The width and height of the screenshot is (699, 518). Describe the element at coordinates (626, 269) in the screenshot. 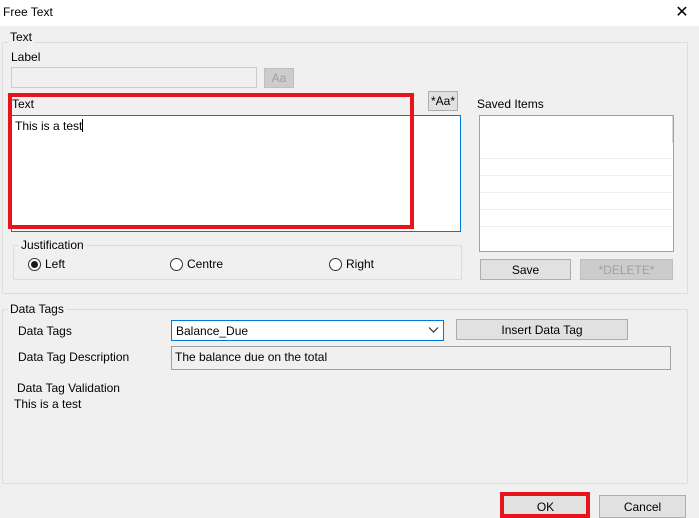

I see `delete-button: *DELETE*` at that location.